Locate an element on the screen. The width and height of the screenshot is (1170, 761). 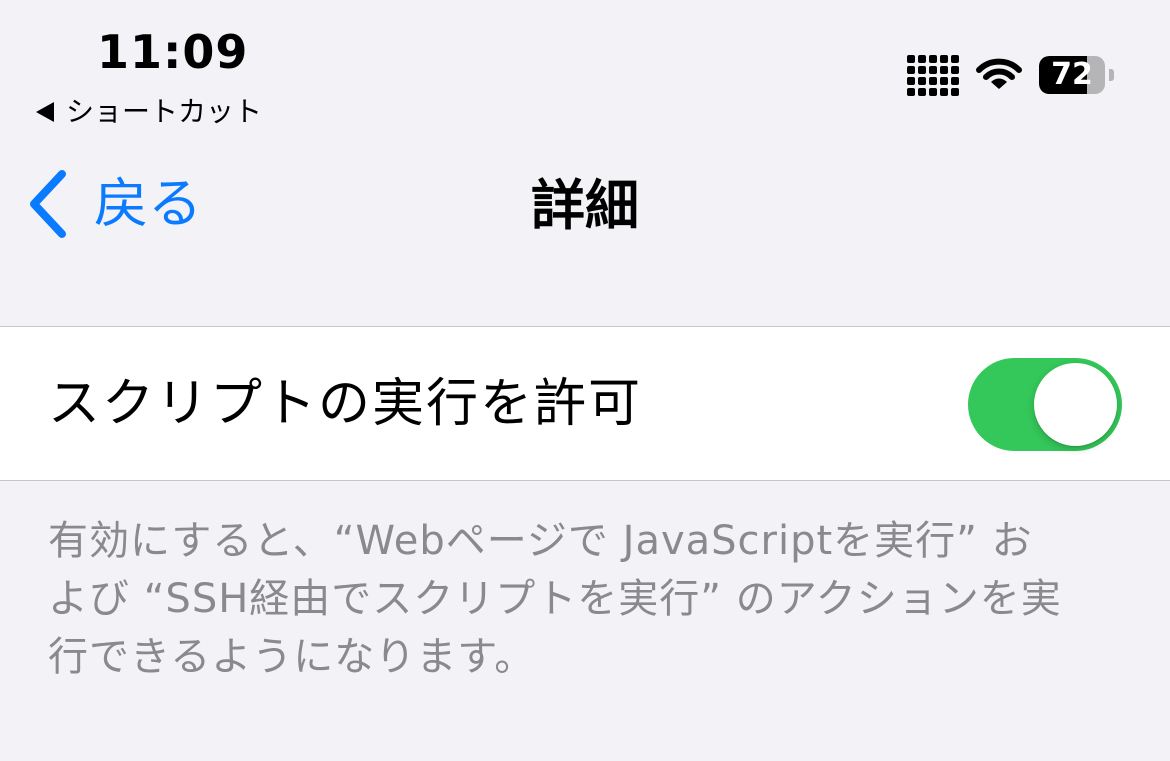
page-title: 詳細 is located at coordinates (585, 205).